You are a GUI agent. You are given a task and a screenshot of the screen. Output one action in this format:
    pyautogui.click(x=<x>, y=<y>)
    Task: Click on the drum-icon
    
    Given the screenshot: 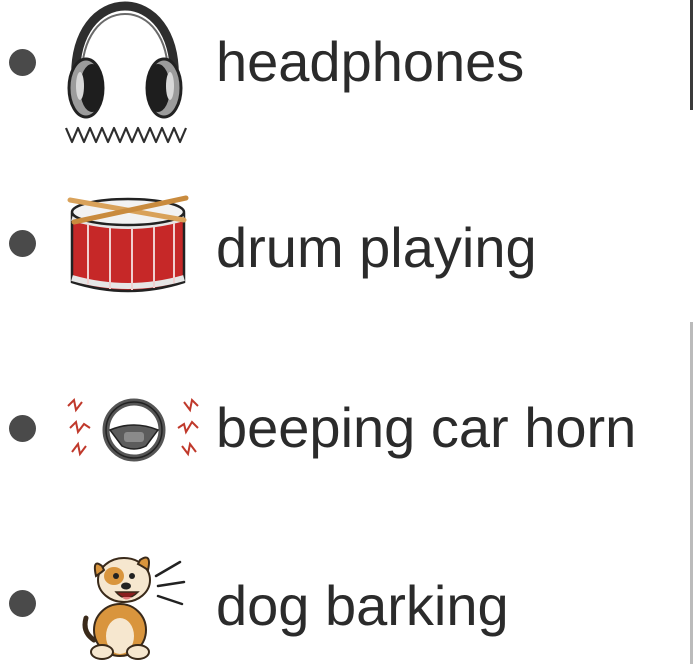 What is the action you would take?
    pyautogui.click(x=128, y=244)
    